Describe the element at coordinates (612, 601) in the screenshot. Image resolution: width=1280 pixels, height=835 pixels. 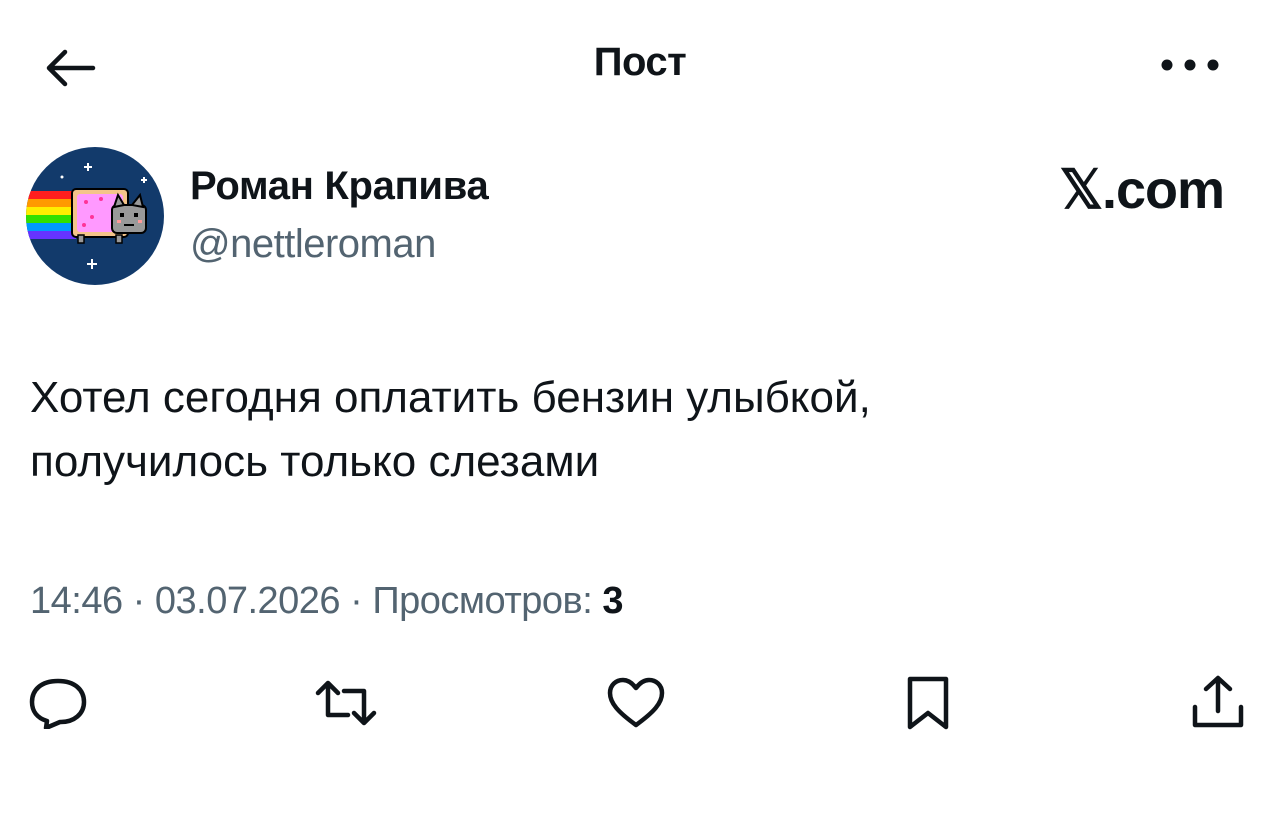
I see `views-count: 3` at that location.